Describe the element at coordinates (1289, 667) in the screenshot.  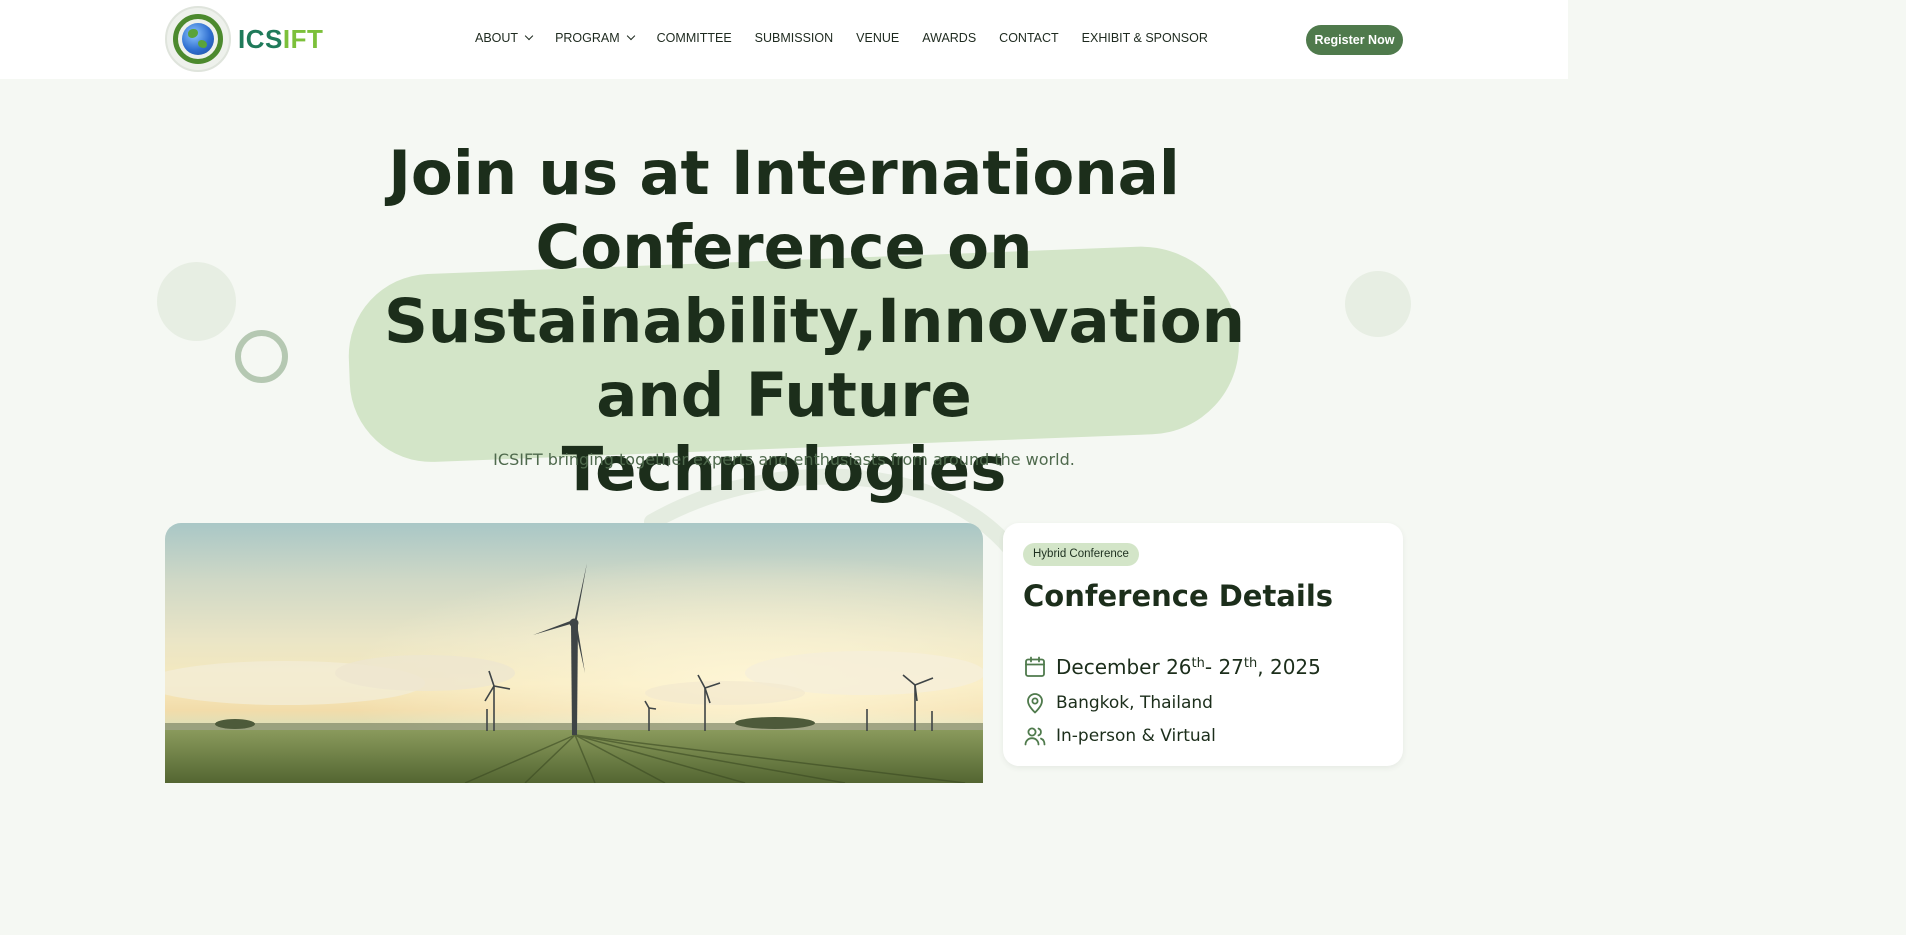
I see `date-year: , 2025` at that location.